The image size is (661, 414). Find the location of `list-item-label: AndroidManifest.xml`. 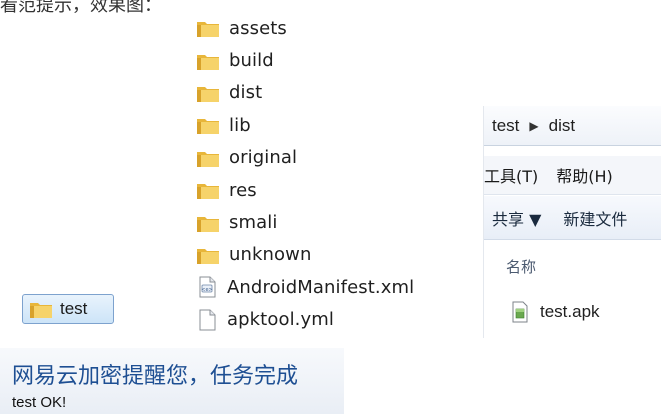

list-item-label: AndroidManifest.xml is located at coordinates (321, 287).